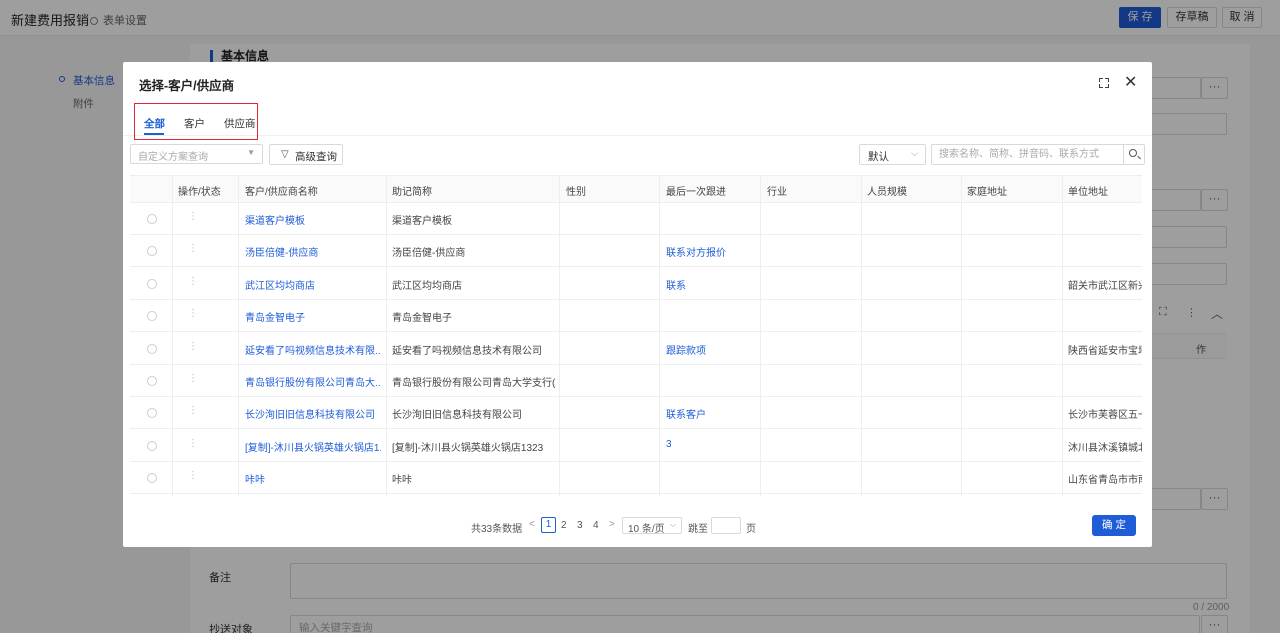  Describe the element at coordinates (173, 157) in the screenshot. I see `custom-scheme-placeholder: 自定义方案查询` at that location.